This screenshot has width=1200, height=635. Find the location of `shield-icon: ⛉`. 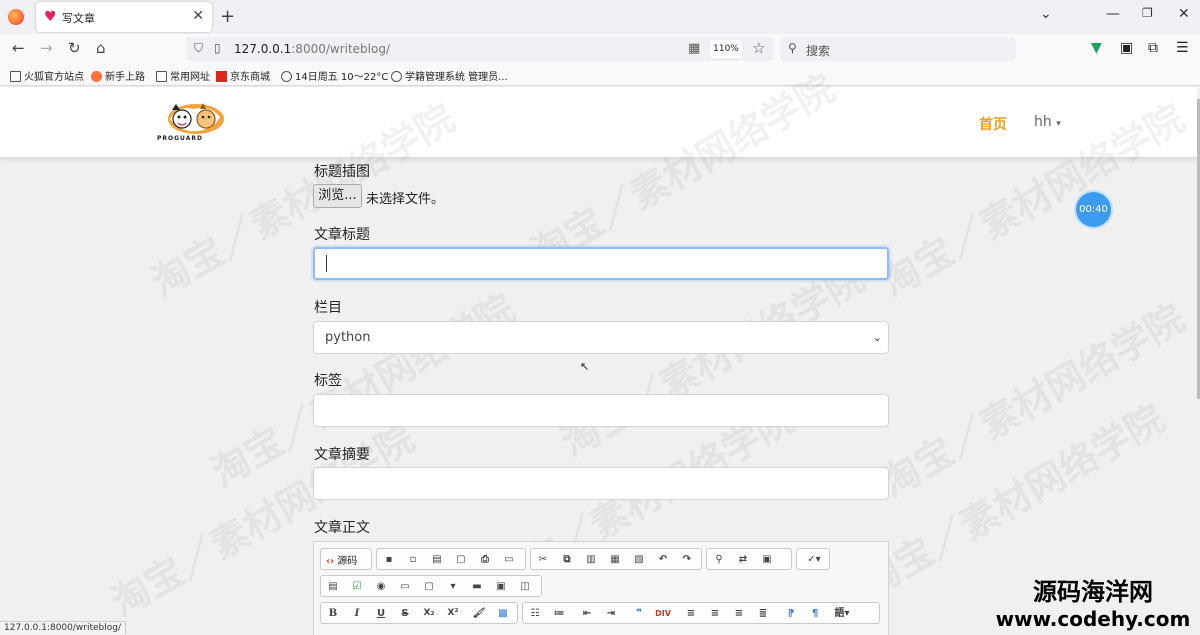

shield-icon: ⛉ is located at coordinates (198, 48).